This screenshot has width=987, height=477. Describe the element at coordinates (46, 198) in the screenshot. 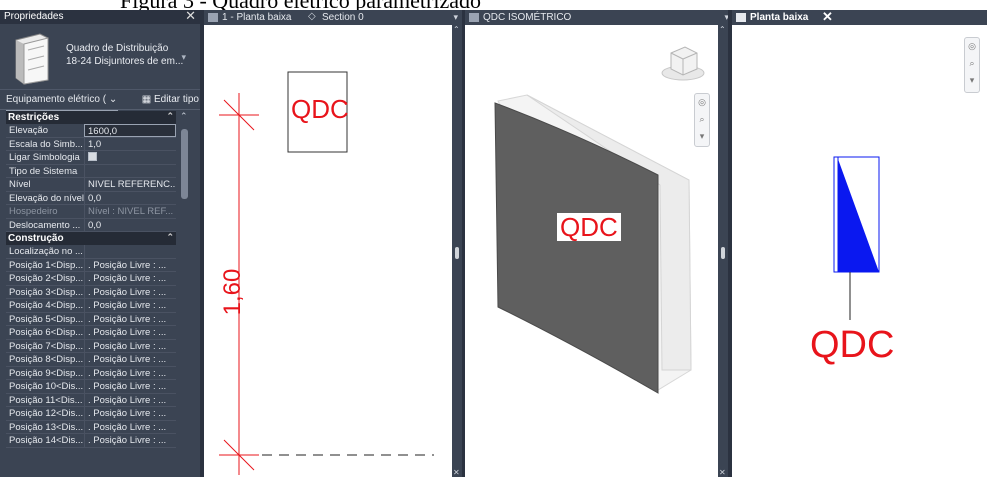

I see `property-label: Elevação do nível` at that location.